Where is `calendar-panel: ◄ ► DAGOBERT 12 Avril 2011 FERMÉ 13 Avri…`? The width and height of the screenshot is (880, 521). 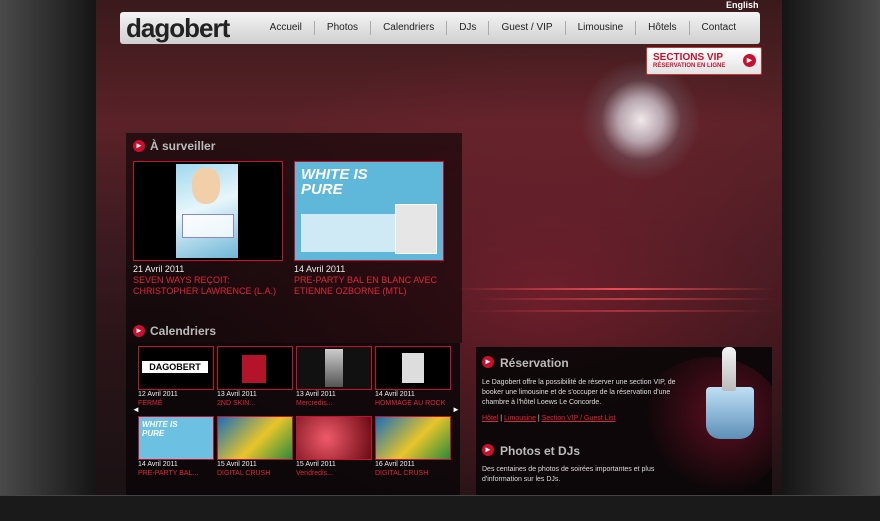 calendar-panel: ◄ ► DAGOBERT 12 Avril 2011 FERMÉ 13 Avri… is located at coordinates (293, 419).